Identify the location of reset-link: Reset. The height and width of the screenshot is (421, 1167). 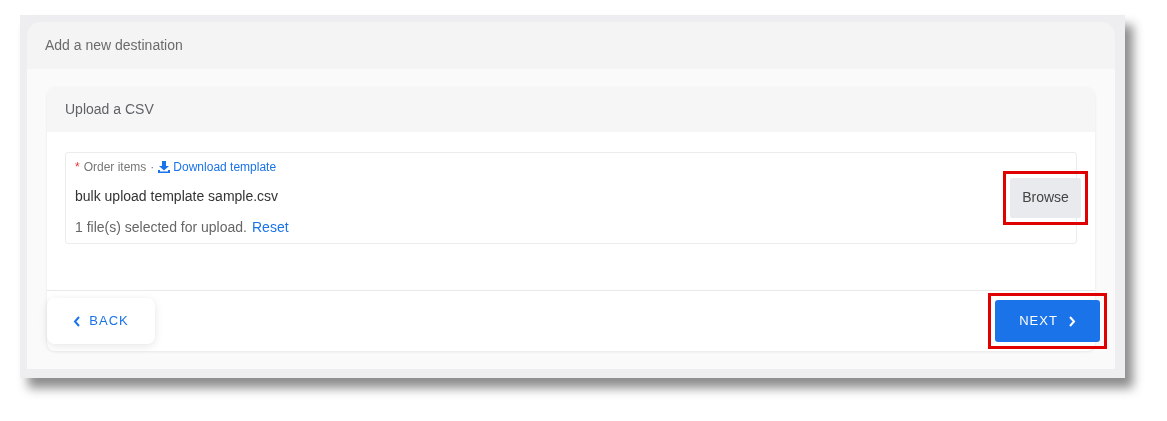
(270, 227).